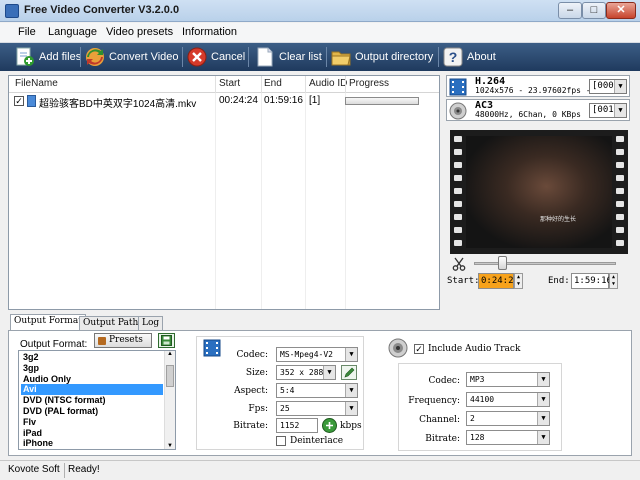  I want to click on video-aspect-field-label: Aspect:, so click(251, 391).